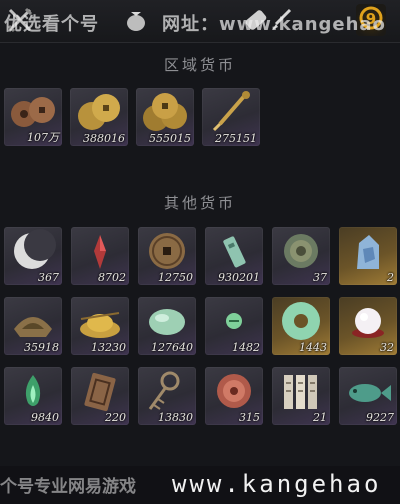 The width and height of the screenshot is (400, 504). I want to click on currency-tile: 35918, so click(33, 326).